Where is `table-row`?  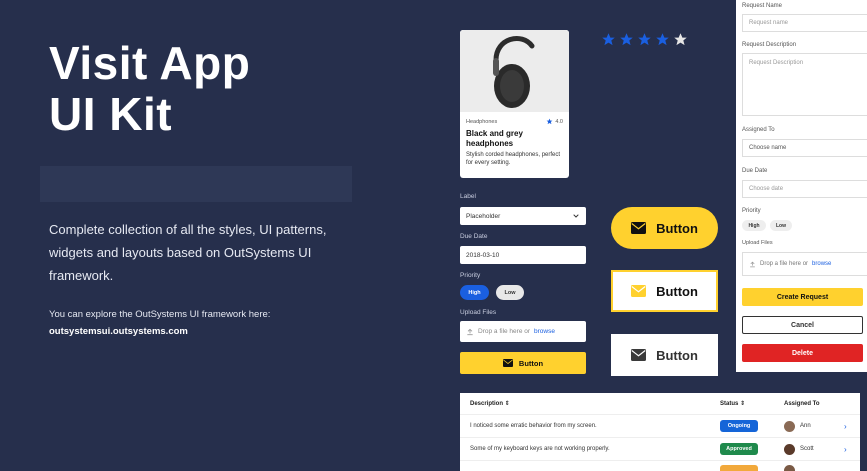
table-row is located at coordinates (660, 466).